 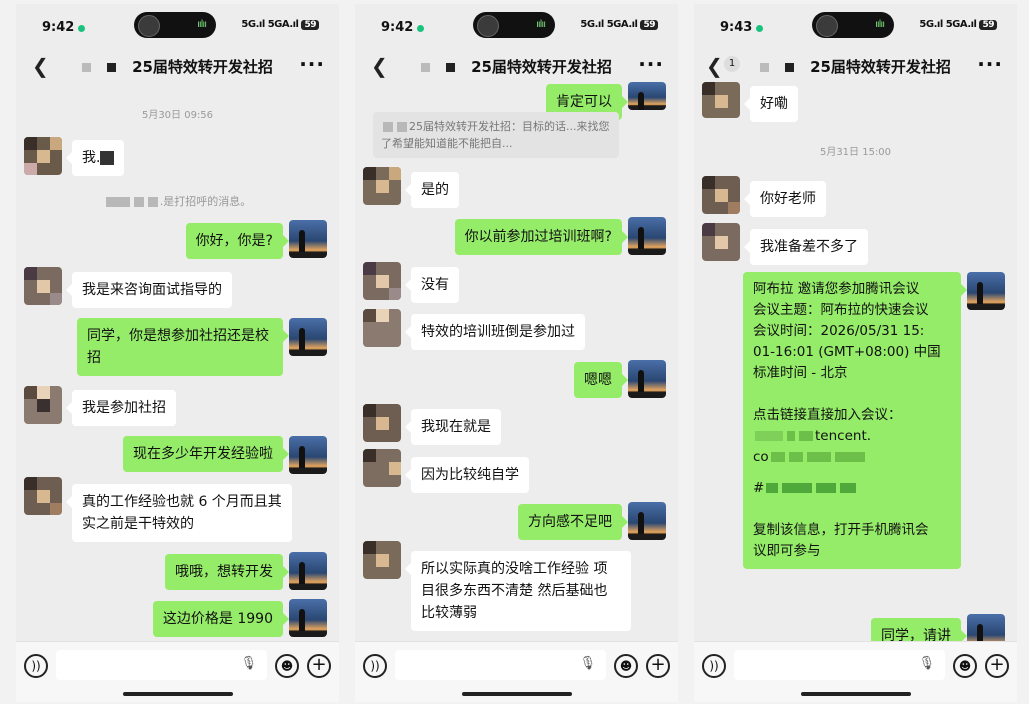 What do you see at coordinates (518, 591) in the screenshot?
I see `message-bubble: 所以实际真的没啥工作经验 项目很多东西不清楚 然后基础也比较薄弱` at bounding box center [518, 591].